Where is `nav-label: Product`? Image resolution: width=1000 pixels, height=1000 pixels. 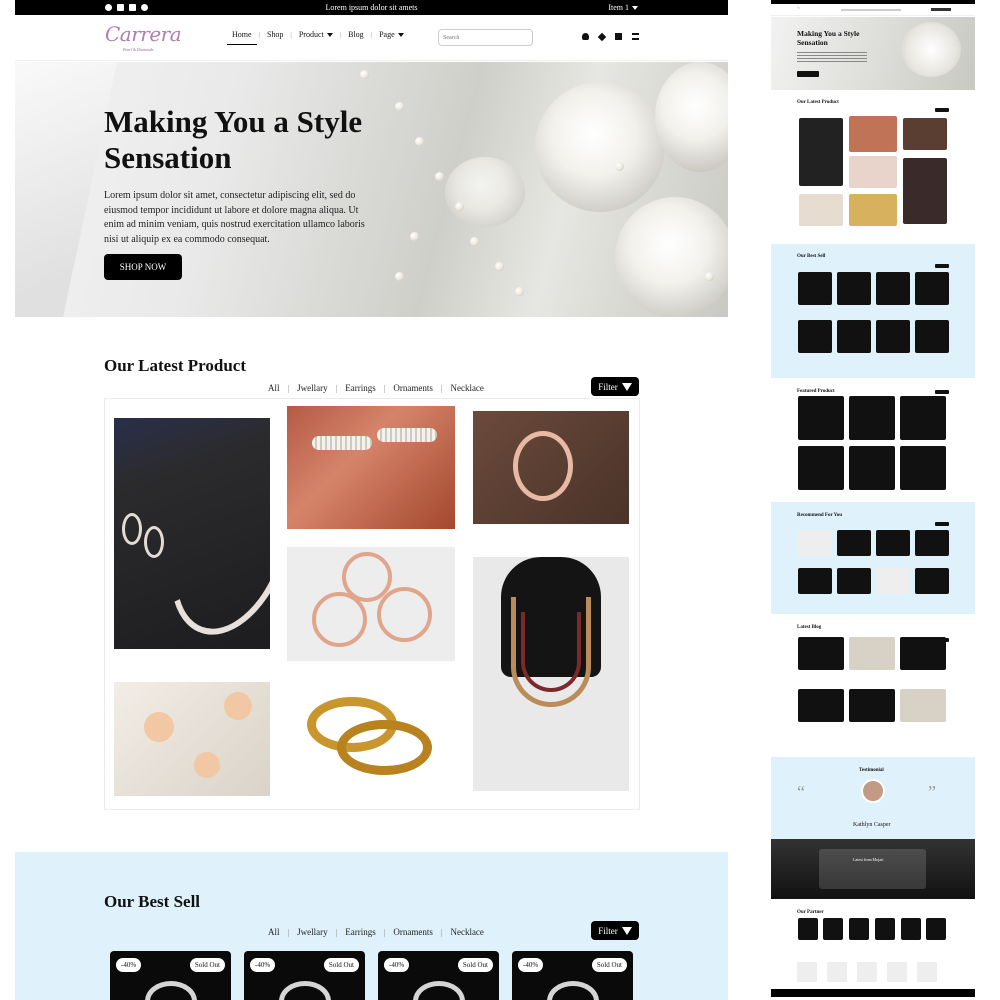 nav-label: Product is located at coordinates (311, 34).